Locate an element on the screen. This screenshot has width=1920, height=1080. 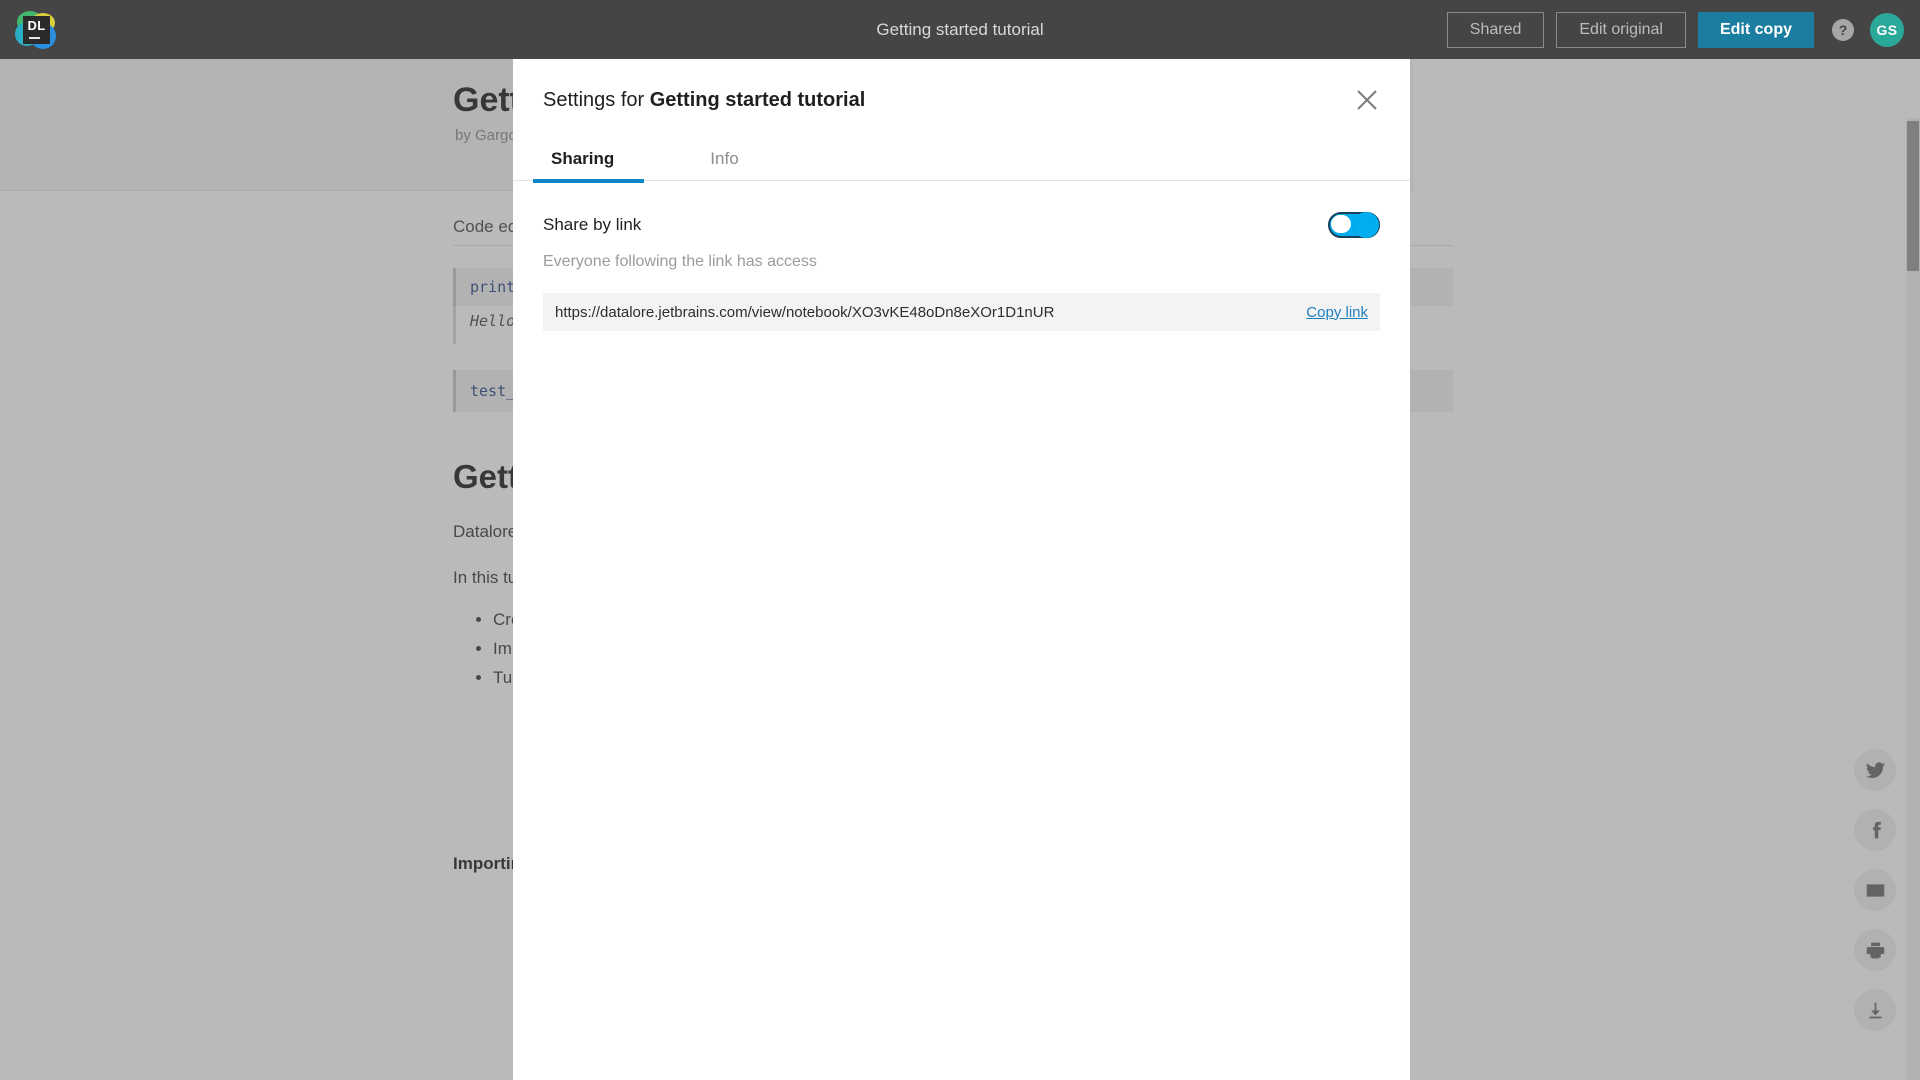
share-by-link-label: Share by link is located at coordinates (592, 224).